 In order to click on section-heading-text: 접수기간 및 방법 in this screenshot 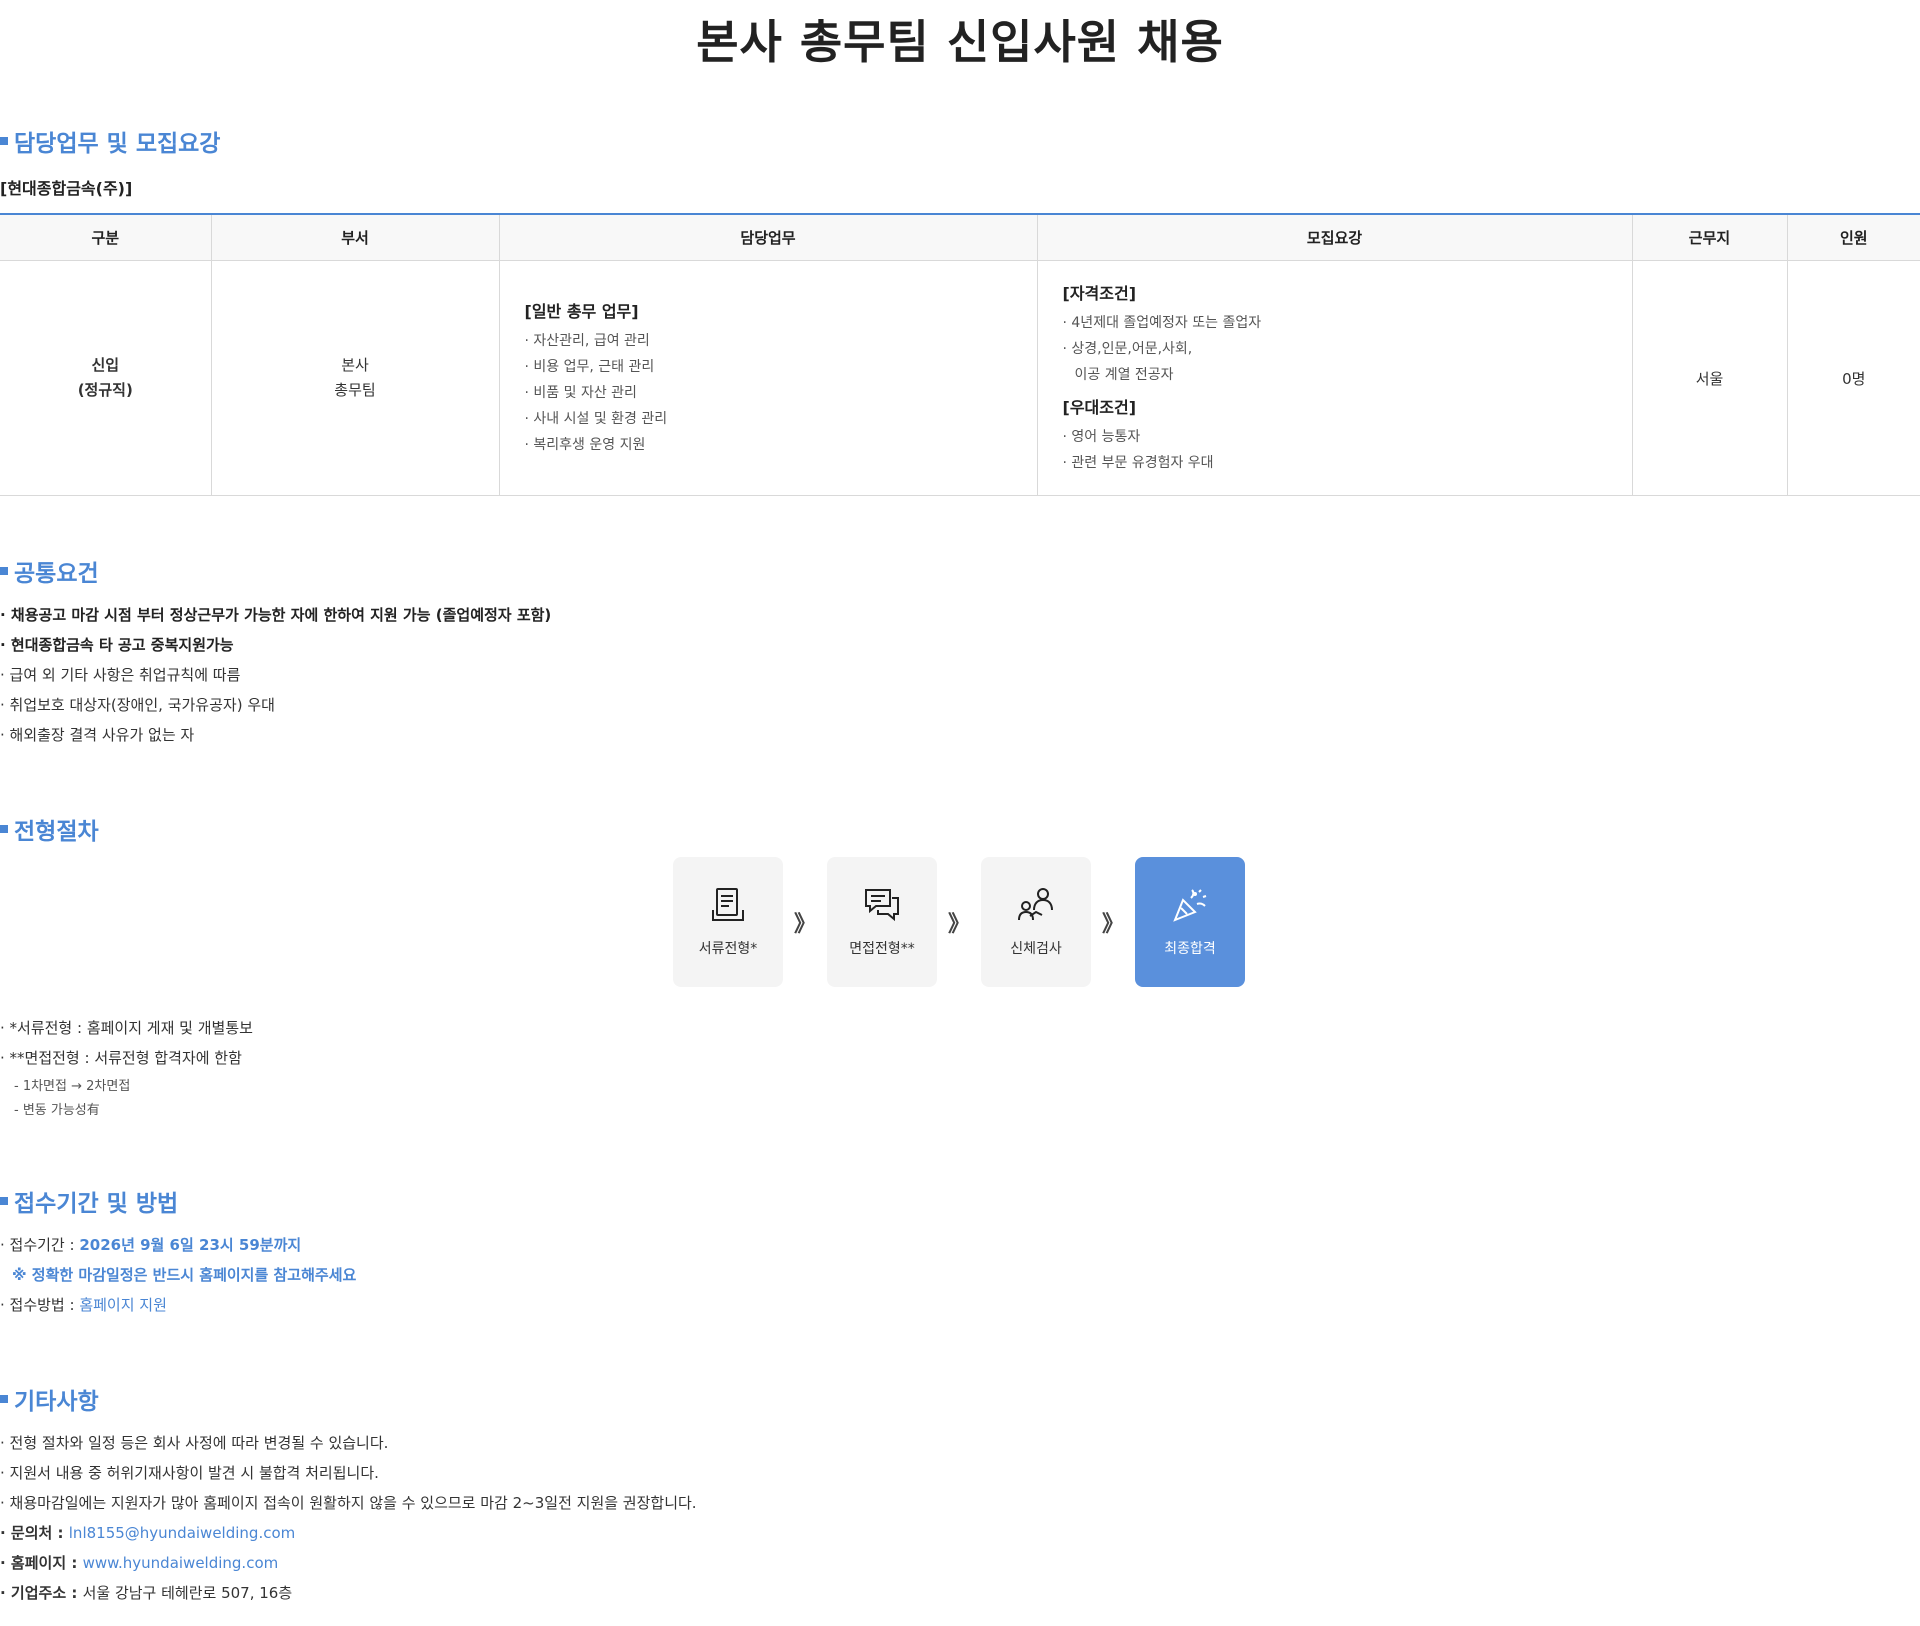, I will do `click(96, 1204)`.